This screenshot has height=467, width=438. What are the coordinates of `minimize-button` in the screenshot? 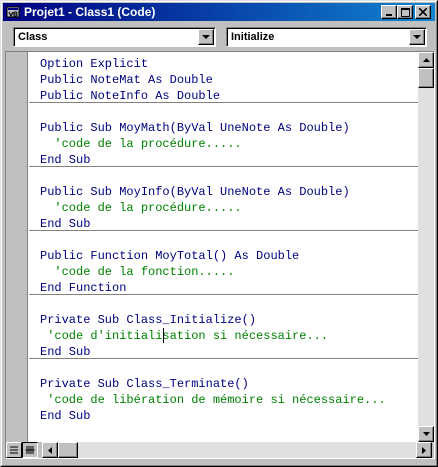 It's located at (389, 12).